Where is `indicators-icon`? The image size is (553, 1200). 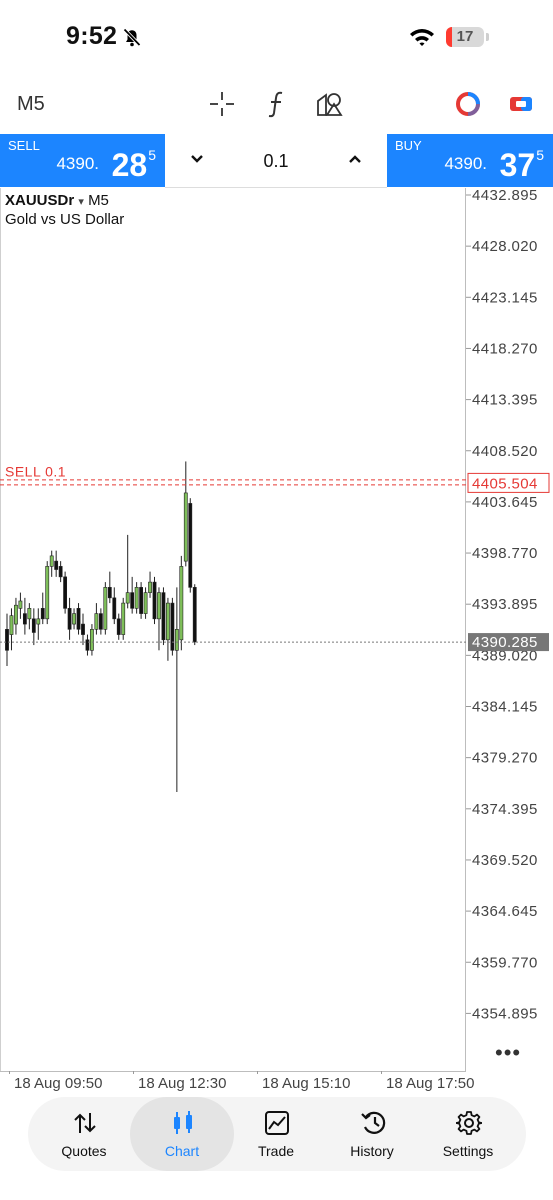 indicators-icon is located at coordinates (277, 106).